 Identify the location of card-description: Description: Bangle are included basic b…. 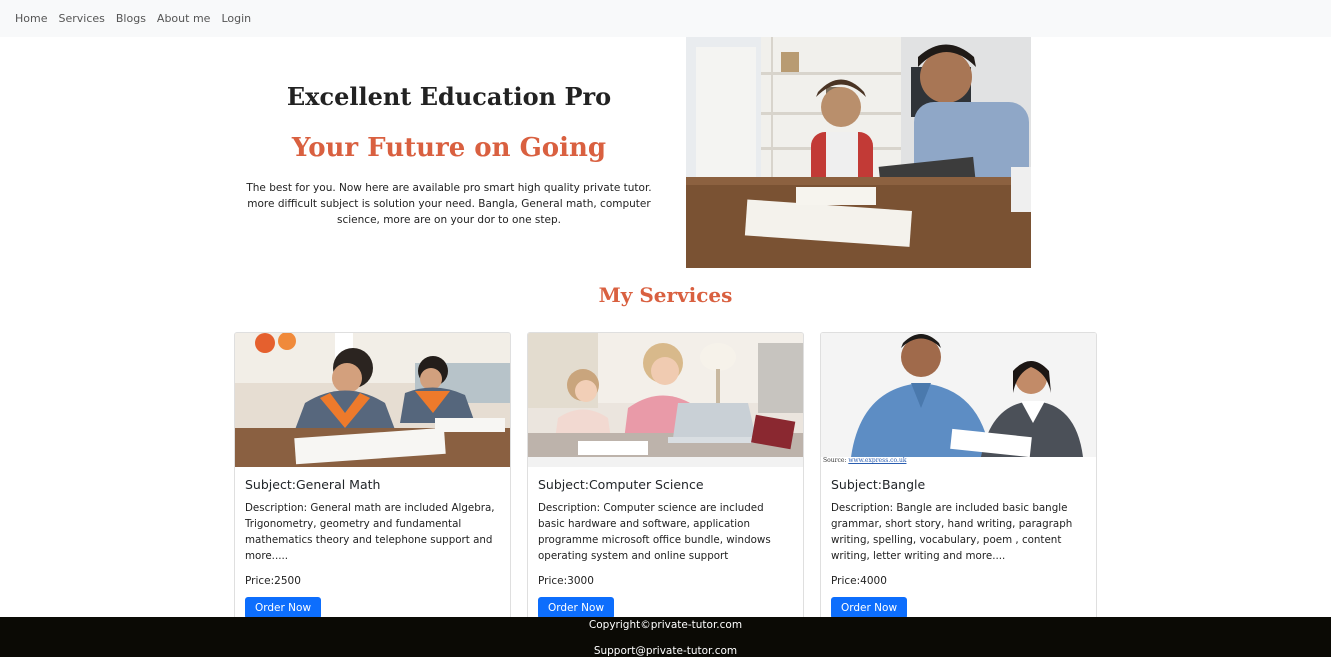
(952, 532).